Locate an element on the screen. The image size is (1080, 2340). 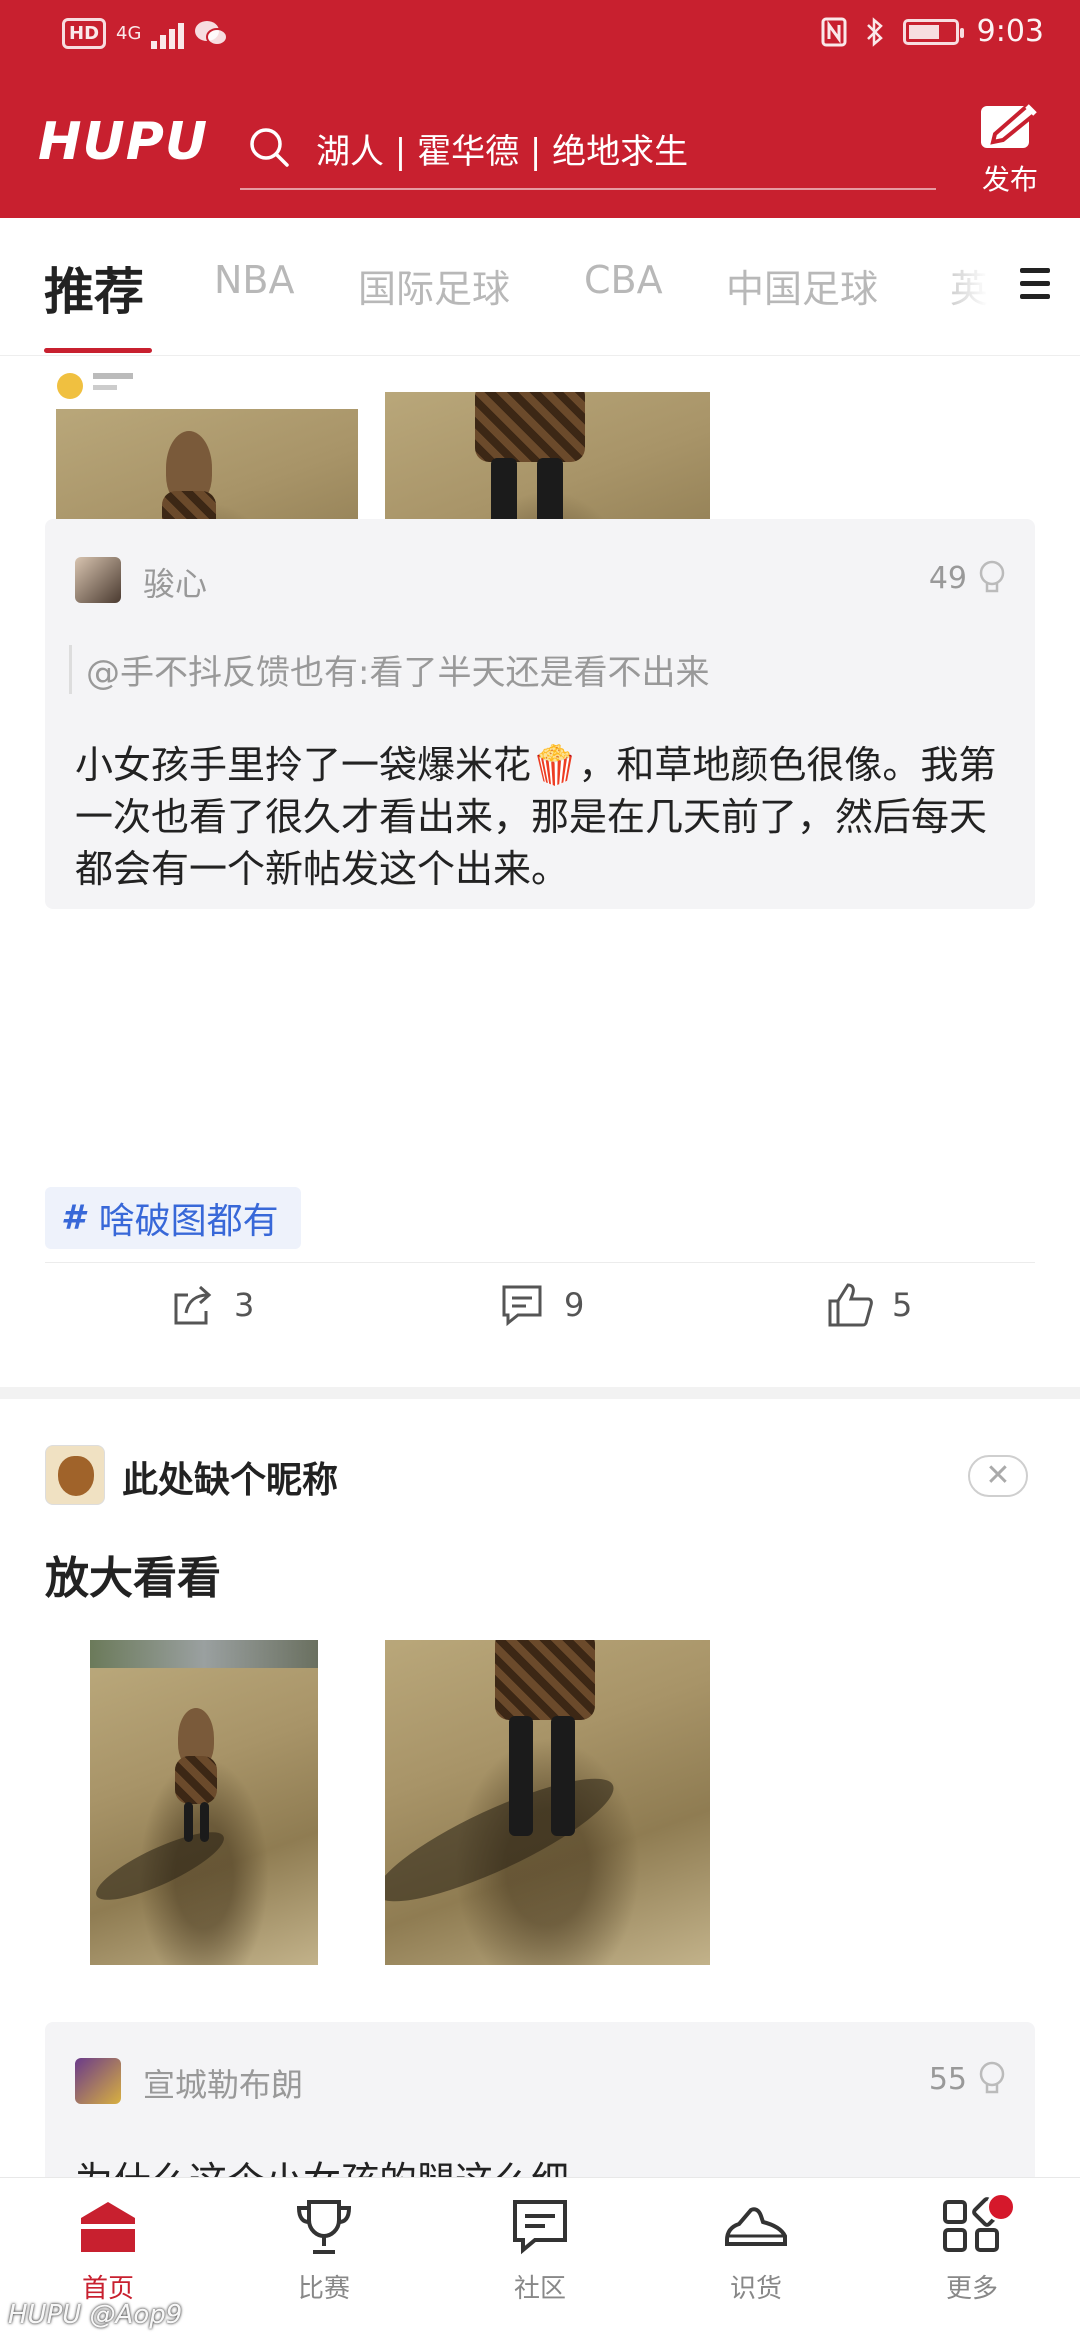
likes-count: 49 is located at coordinates (947, 578).